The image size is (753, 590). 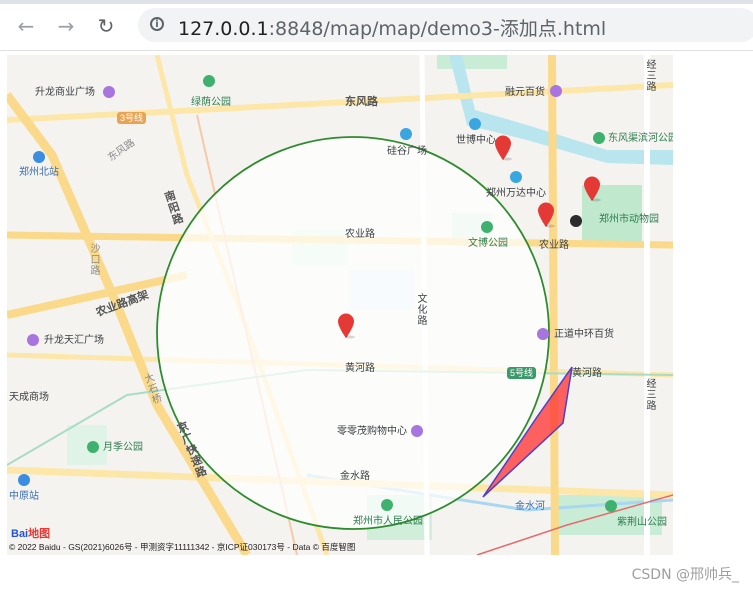 I want to click on poi-label-zhongyuan: 中原站, so click(x=24, y=497).